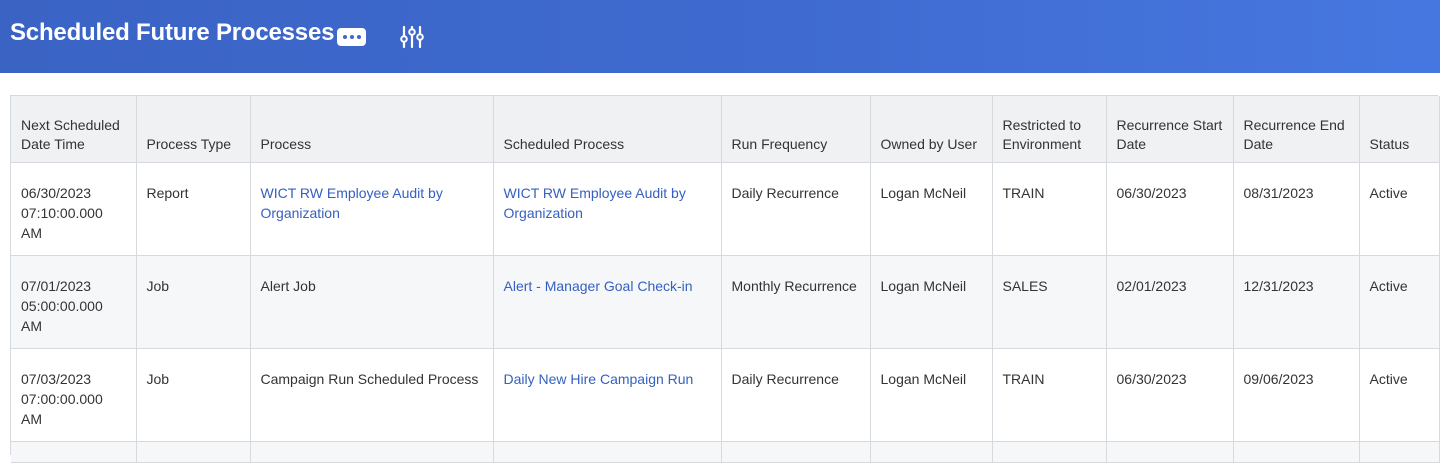 The height and width of the screenshot is (463, 1440). I want to click on column-header: Owned by User, so click(931, 129).